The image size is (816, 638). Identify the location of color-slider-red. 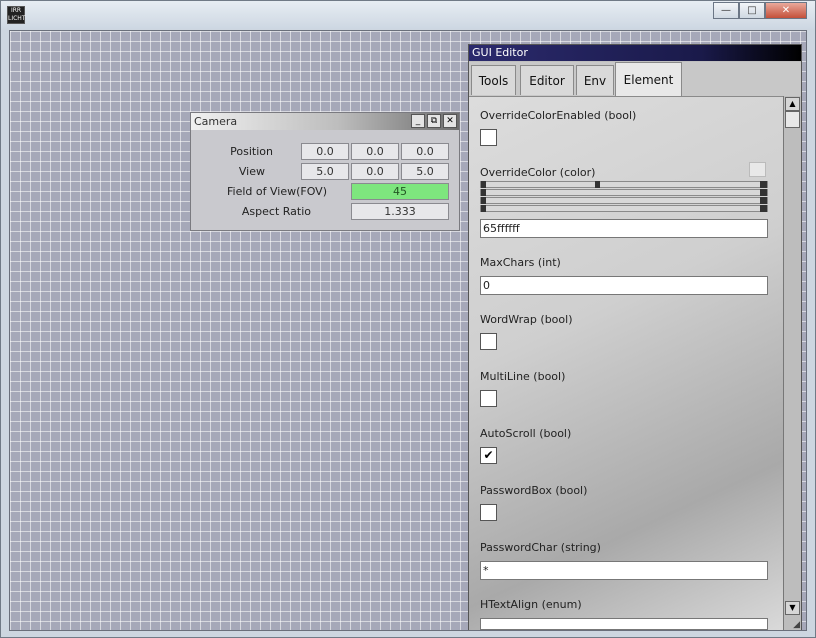
(624, 192).